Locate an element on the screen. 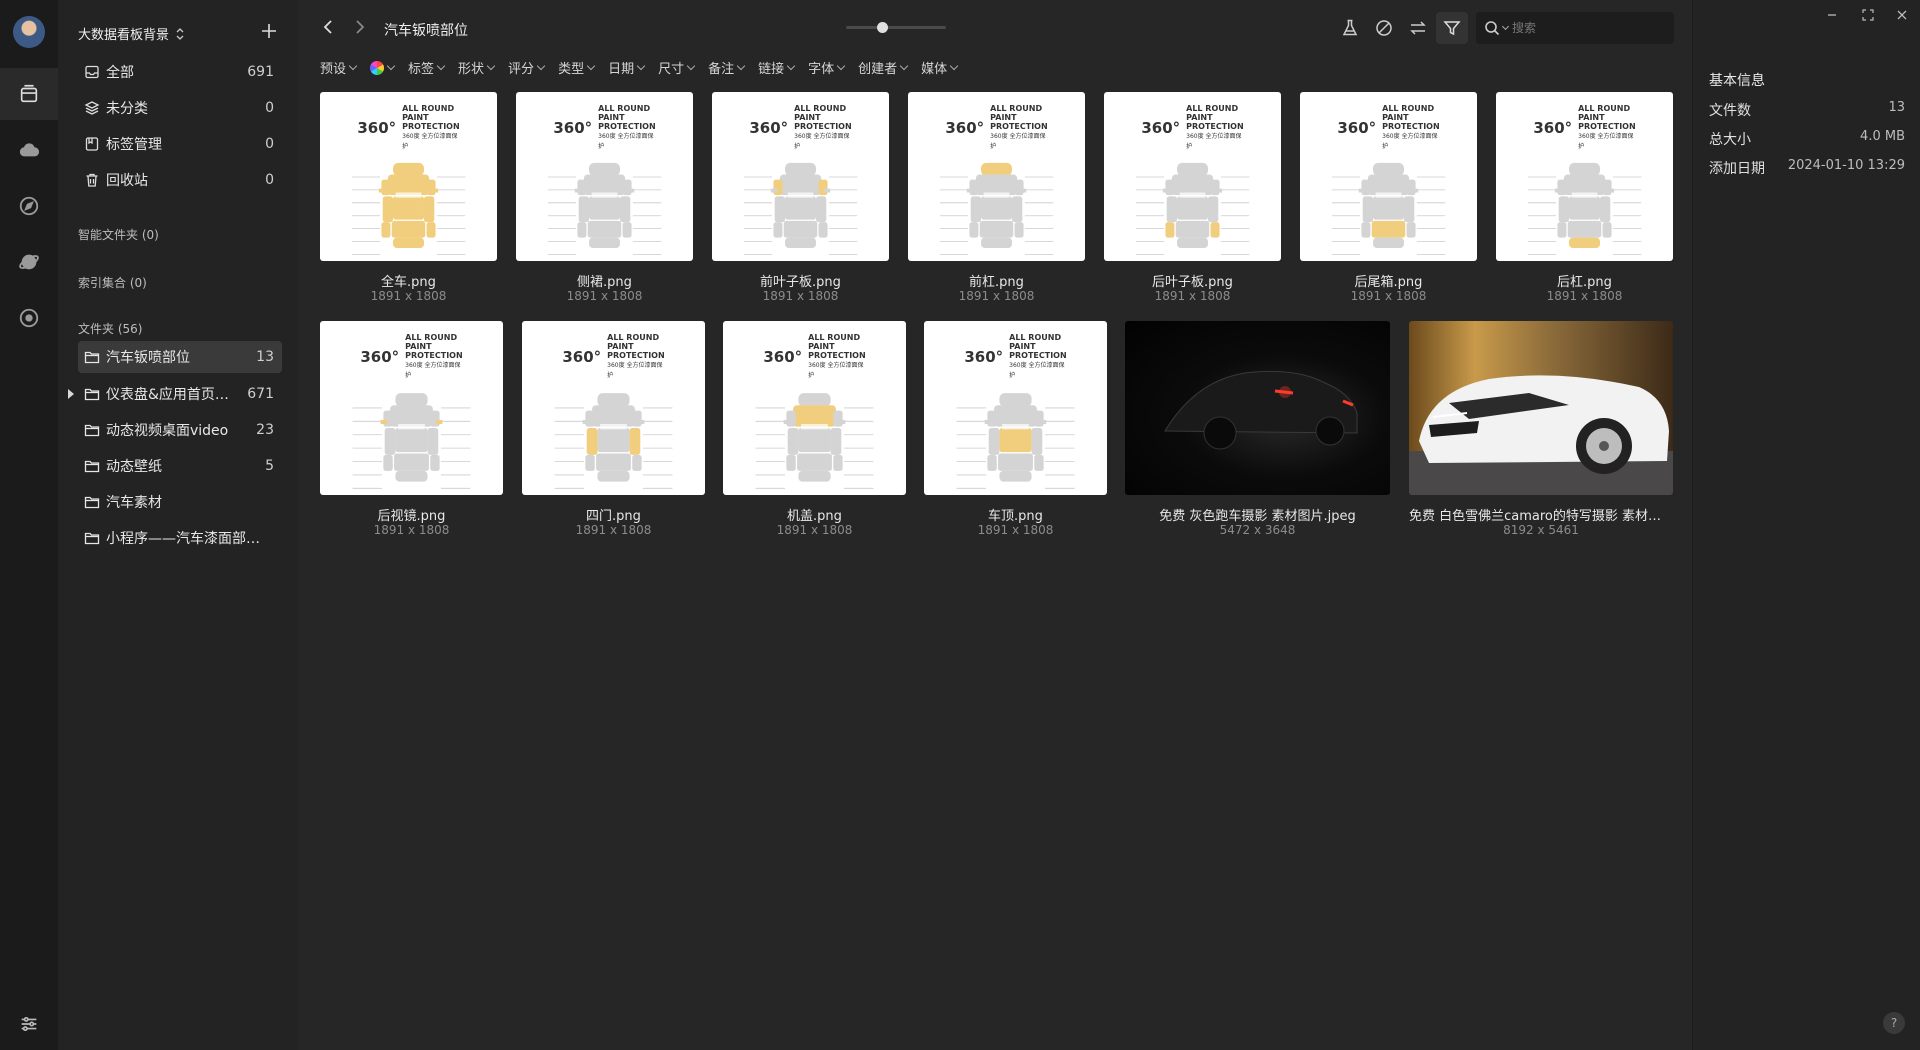 The image size is (1920, 1050). sidebar-item-uncategorized: 未分类 0 is located at coordinates (180, 108).